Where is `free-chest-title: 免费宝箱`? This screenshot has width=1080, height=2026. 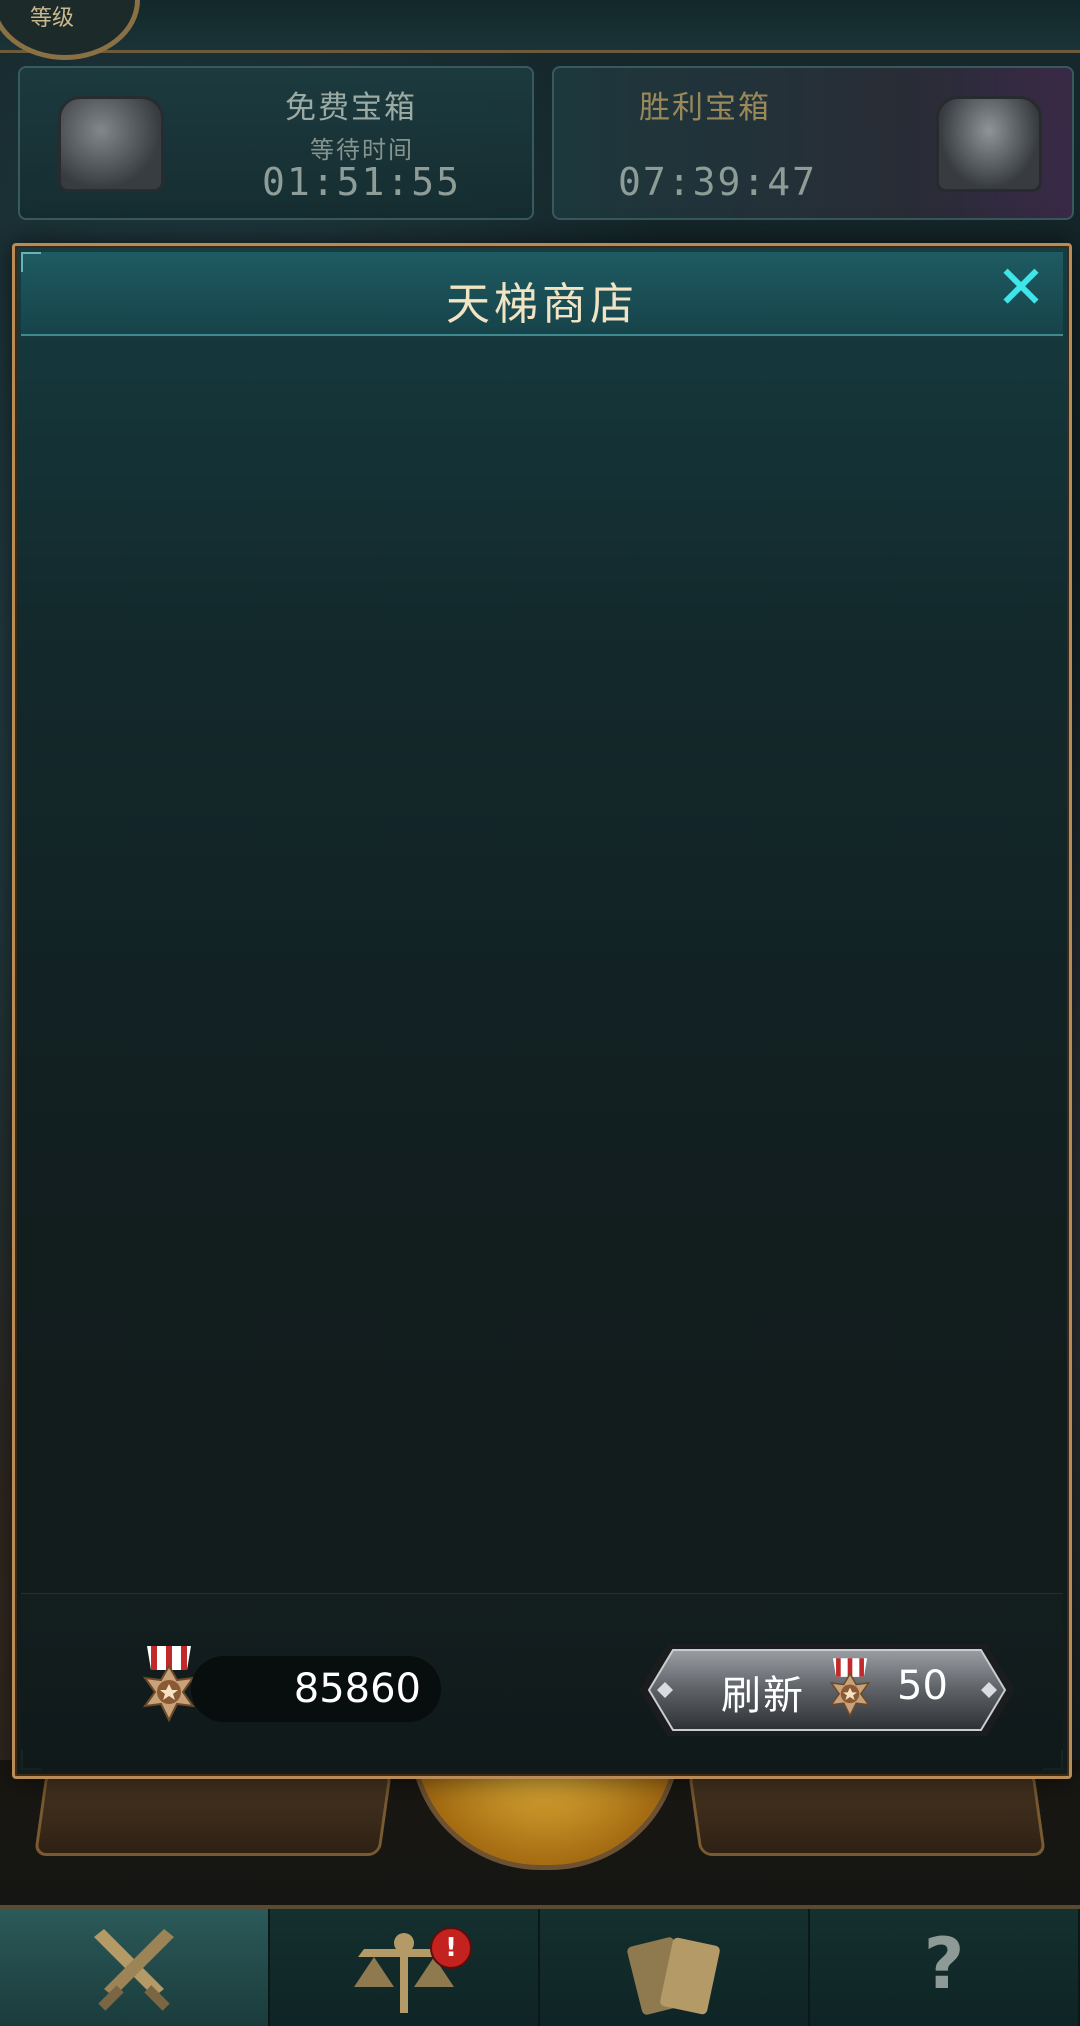 free-chest-title: 免费宝箱 is located at coordinates (351, 108).